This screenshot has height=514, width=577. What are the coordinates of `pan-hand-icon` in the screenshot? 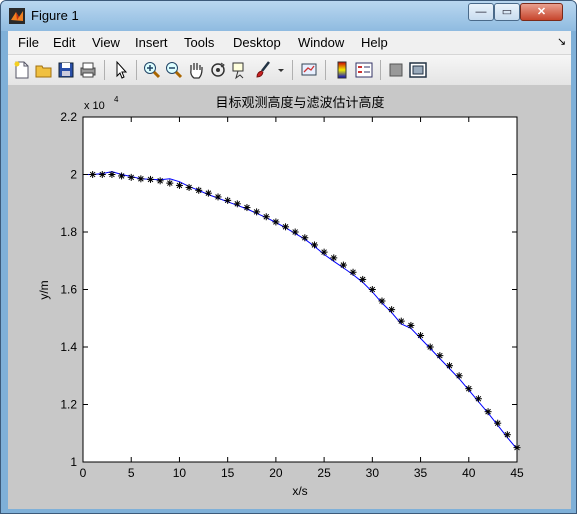 It's located at (196, 70).